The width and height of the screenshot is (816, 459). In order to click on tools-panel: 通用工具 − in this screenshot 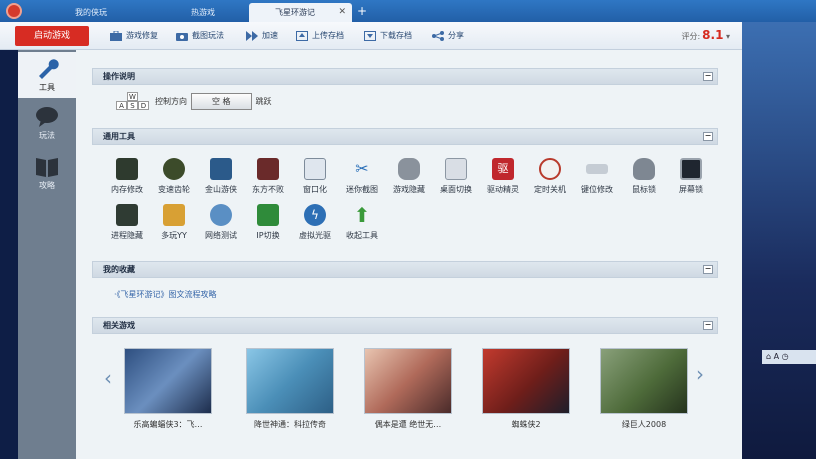, I will do `click(405, 136)`.